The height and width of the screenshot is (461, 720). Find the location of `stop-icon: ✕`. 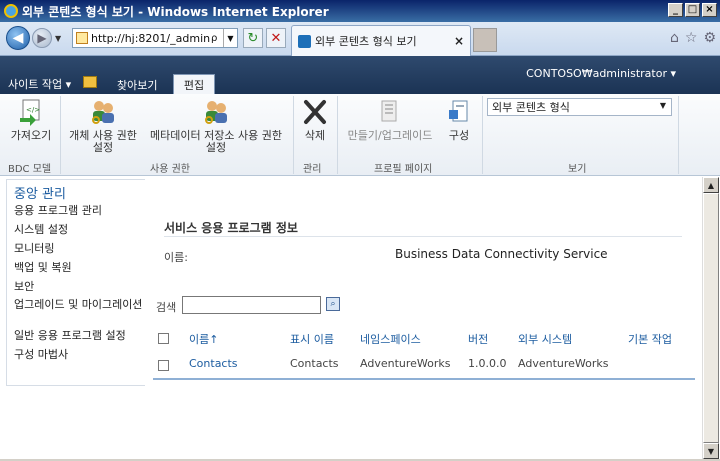

stop-icon: ✕ is located at coordinates (276, 38).